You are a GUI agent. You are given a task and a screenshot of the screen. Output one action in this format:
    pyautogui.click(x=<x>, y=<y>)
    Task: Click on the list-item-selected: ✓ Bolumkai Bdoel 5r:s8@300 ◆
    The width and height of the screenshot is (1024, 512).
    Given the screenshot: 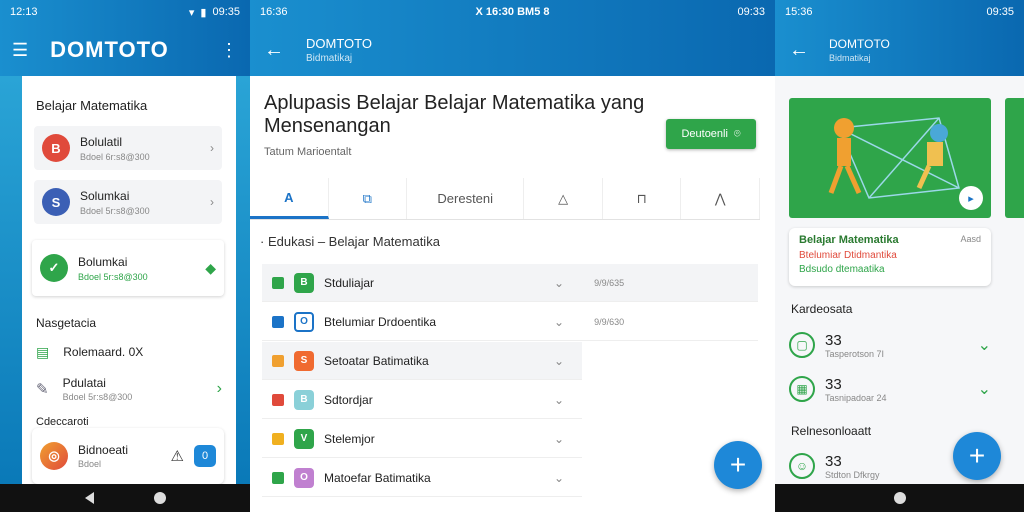 What is the action you would take?
    pyautogui.click(x=128, y=268)
    